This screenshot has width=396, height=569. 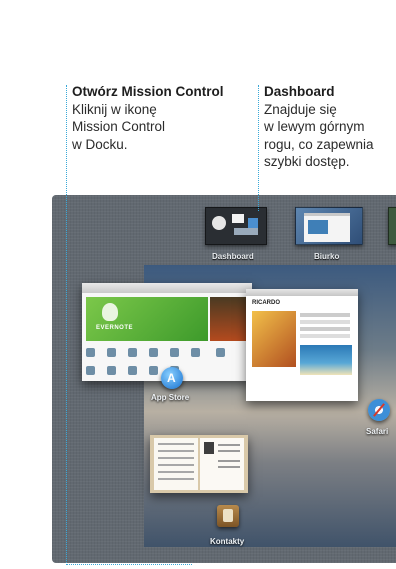 I want to click on callout-title: Dashboard, so click(x=299, y=91).